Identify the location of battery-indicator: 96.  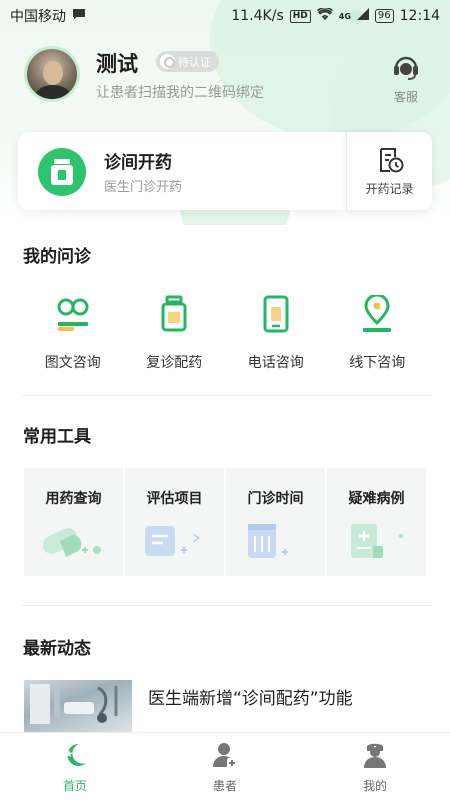
(384, 16).